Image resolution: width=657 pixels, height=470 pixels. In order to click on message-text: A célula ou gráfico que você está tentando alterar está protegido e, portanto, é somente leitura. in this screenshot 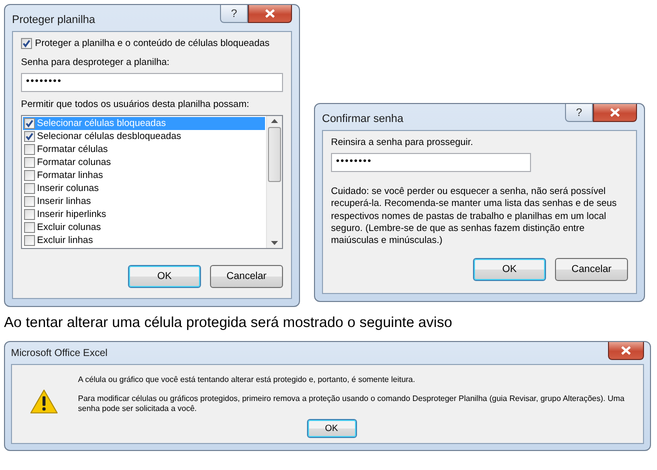, I will do `click(247, 380)`.